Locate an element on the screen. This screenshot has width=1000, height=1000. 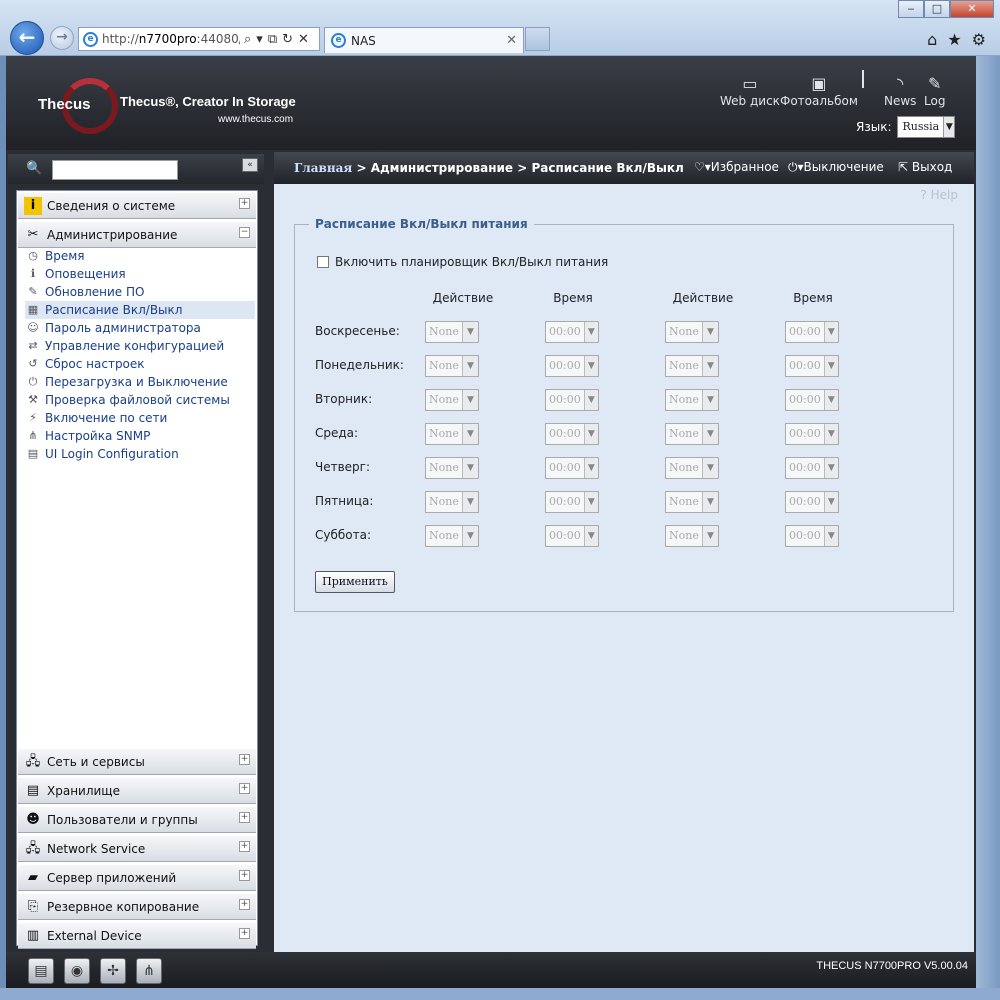
webdisk-link: ▭ Web диск is located at coordinates (750, 91).